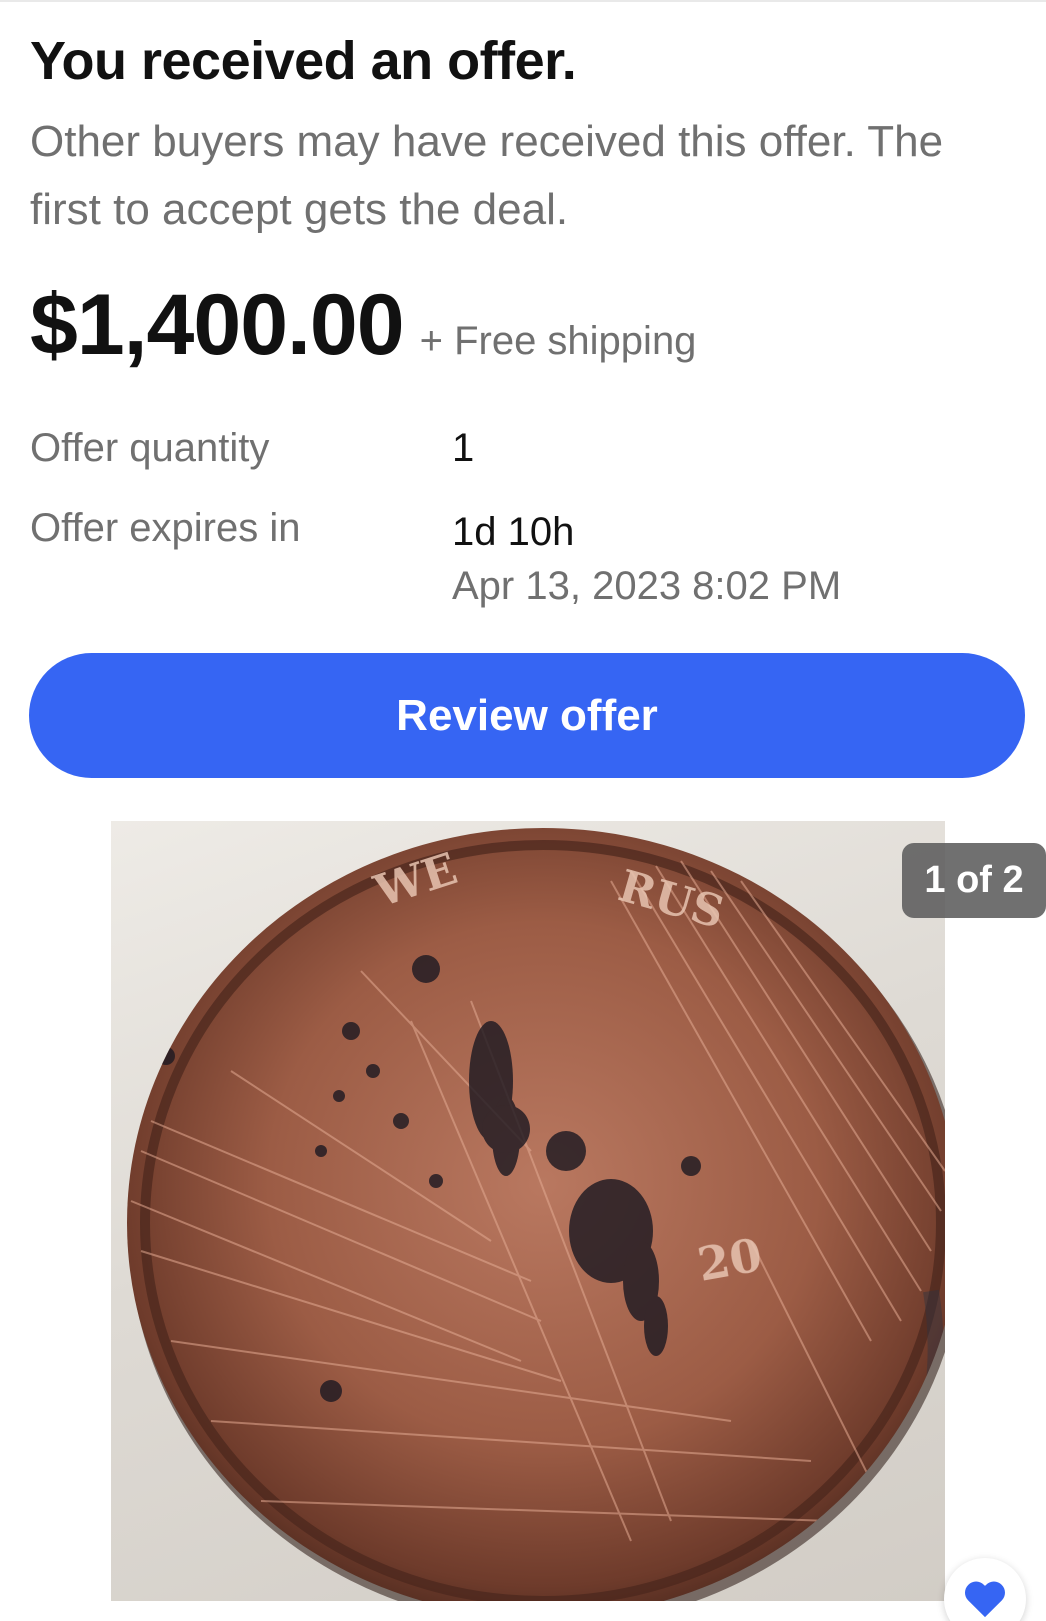  I want to click on top-divider, so click(523, 1).